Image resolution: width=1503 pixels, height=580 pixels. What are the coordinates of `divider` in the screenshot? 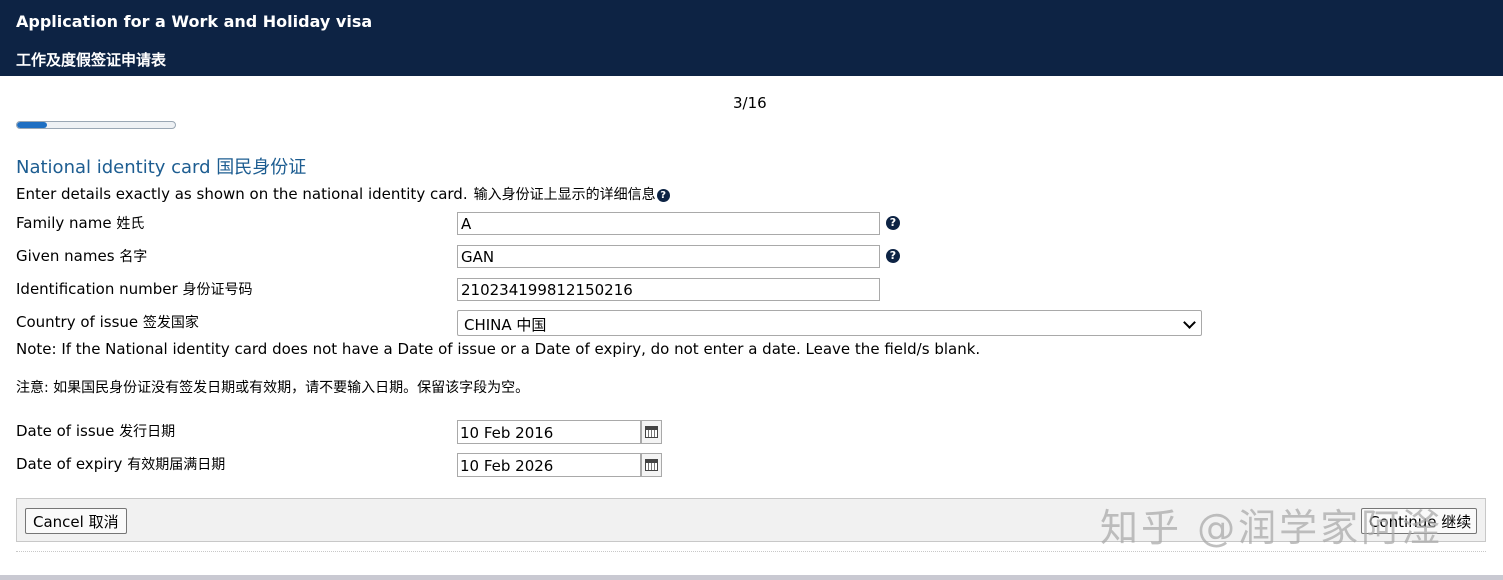 It's located at (751, 551).